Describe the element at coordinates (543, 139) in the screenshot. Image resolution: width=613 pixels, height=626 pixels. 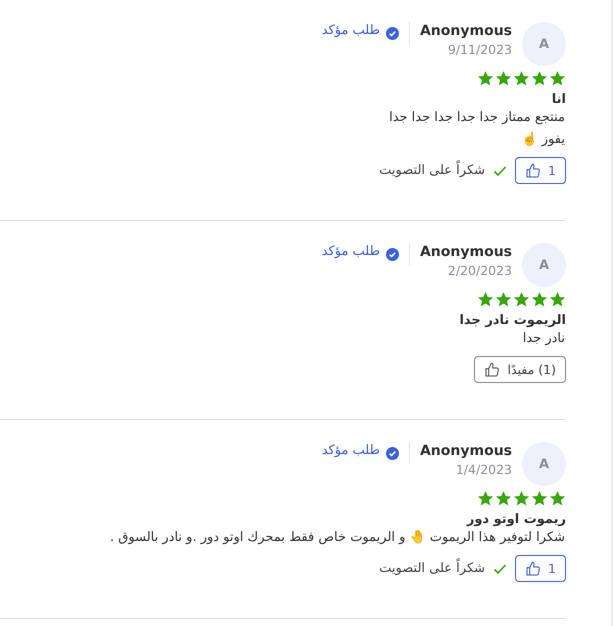
I see `review-text: يفوز ☝` at that location.